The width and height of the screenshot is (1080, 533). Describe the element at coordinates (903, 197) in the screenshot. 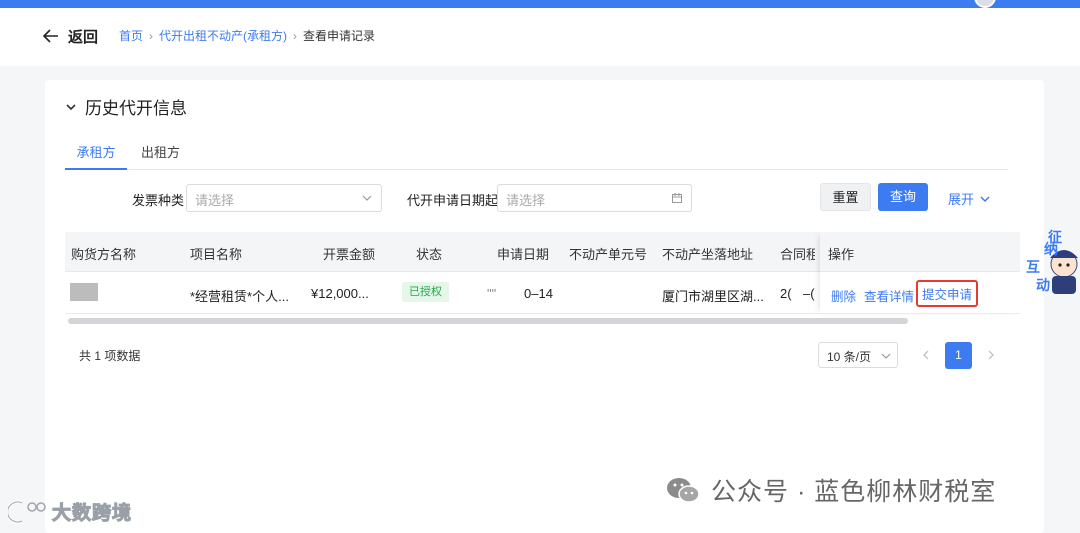

I see `query-button: 查询` at that location.